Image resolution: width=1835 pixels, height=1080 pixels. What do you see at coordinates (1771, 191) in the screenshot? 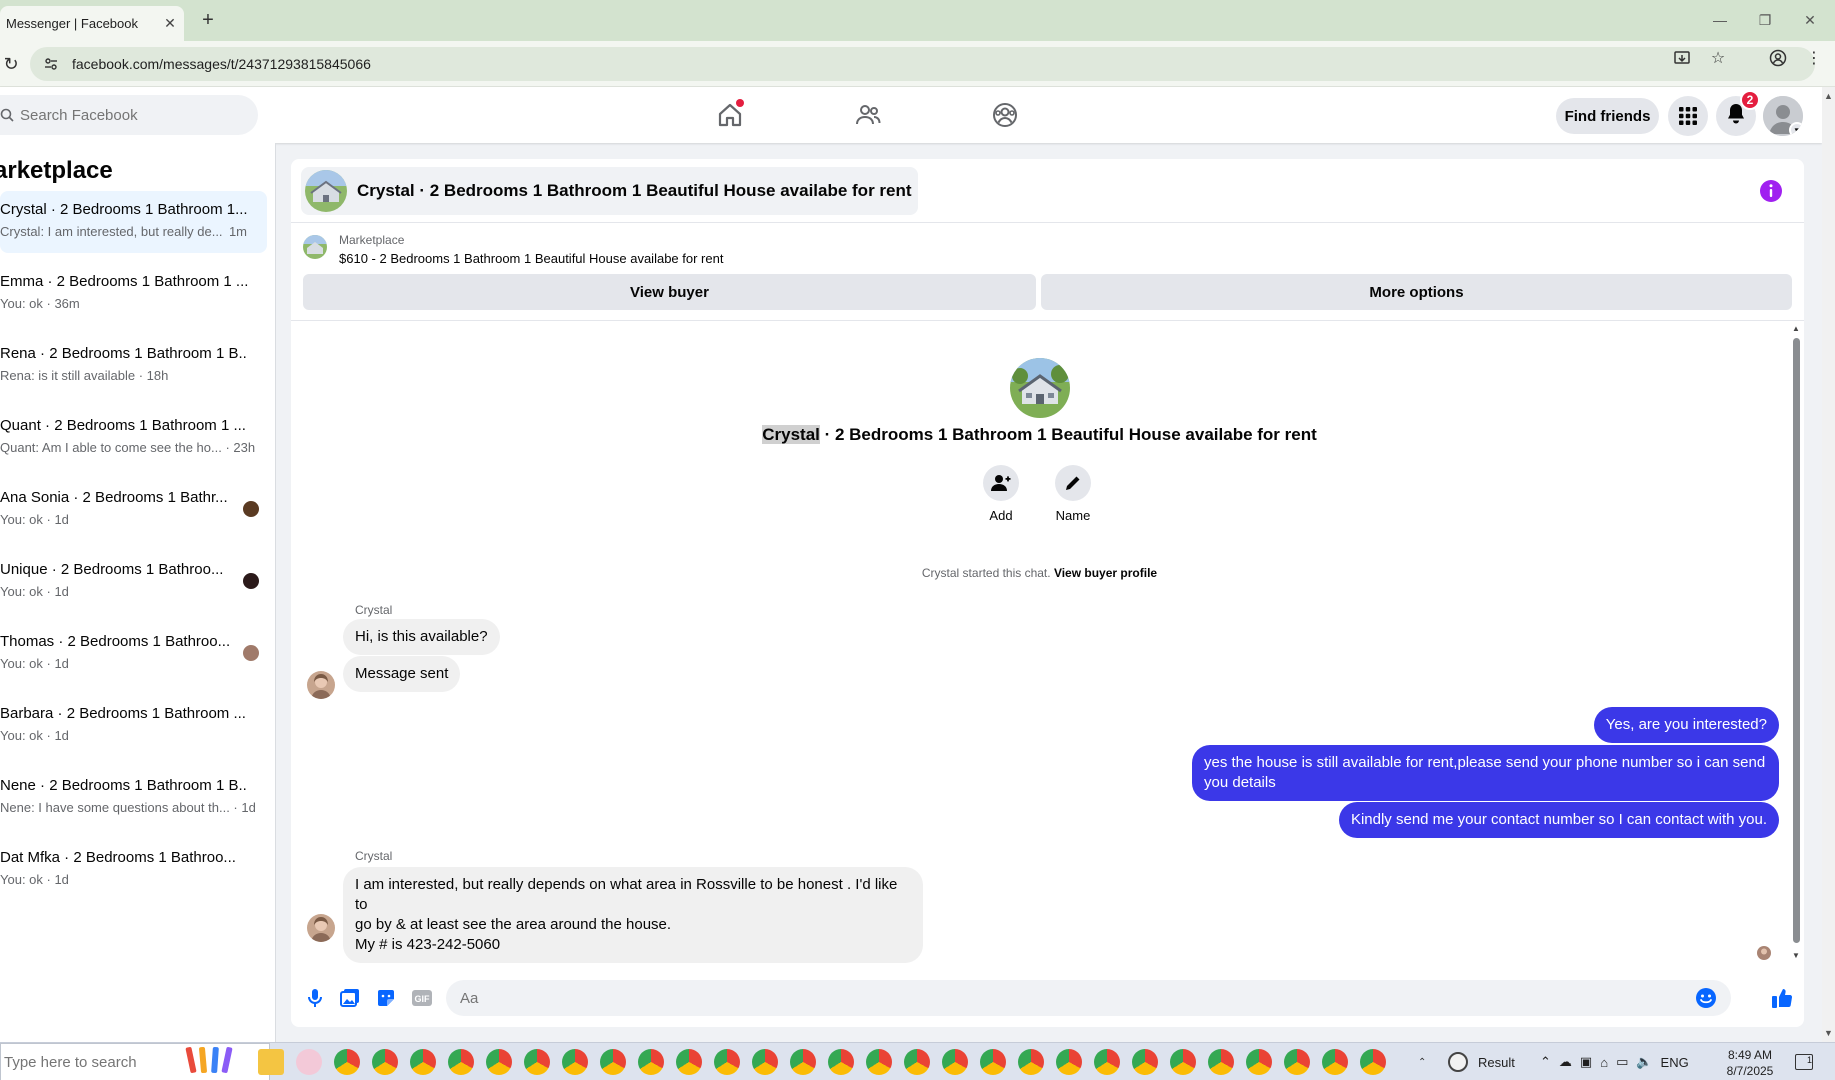
I see `info-icon` at bounding box center [1771, 191].